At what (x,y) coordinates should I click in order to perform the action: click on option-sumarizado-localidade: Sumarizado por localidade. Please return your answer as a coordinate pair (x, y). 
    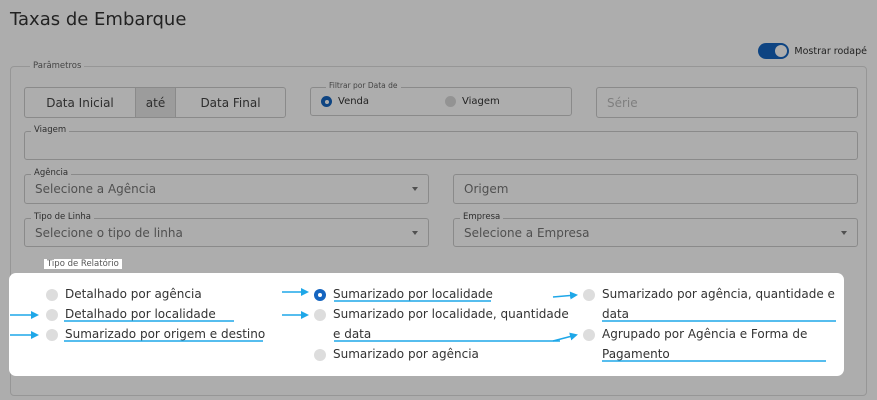
    Looking at the image, I should click on (403, 295).